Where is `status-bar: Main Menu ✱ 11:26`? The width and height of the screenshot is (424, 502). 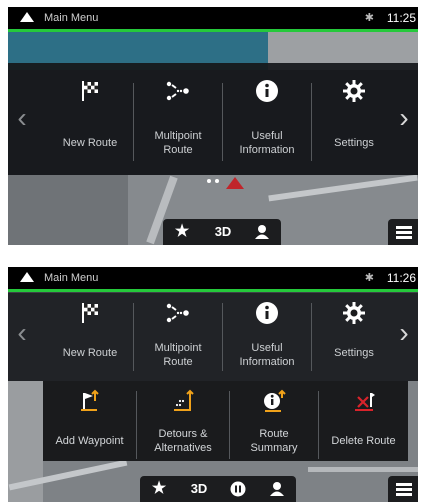 status-bar: Main Menu ✱ 11:26 is located at coordinates (213, 278).